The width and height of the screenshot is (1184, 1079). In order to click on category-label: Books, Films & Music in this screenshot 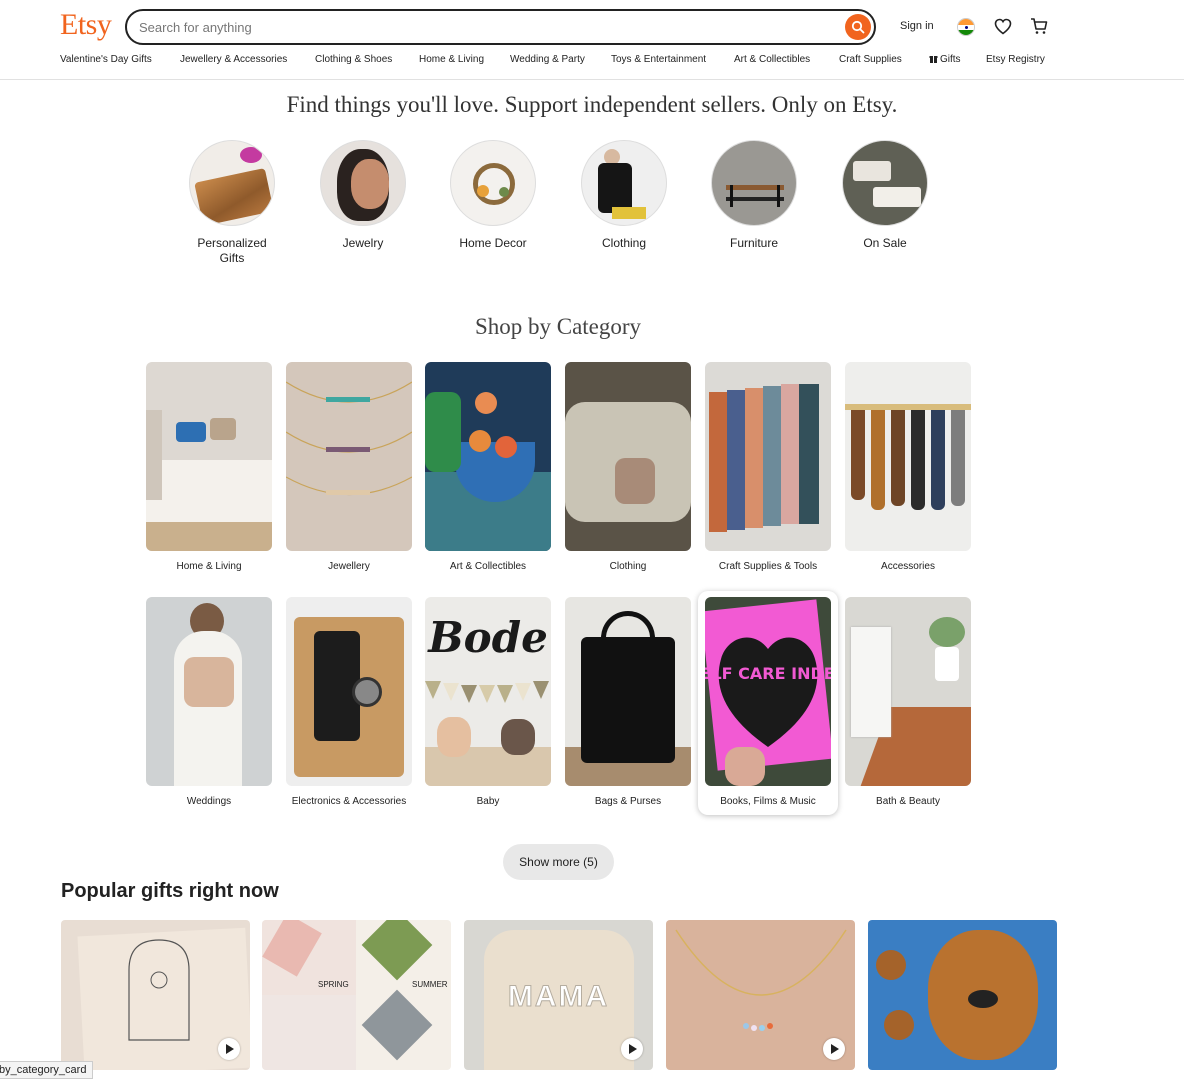, I will do `click(768, 801)`.